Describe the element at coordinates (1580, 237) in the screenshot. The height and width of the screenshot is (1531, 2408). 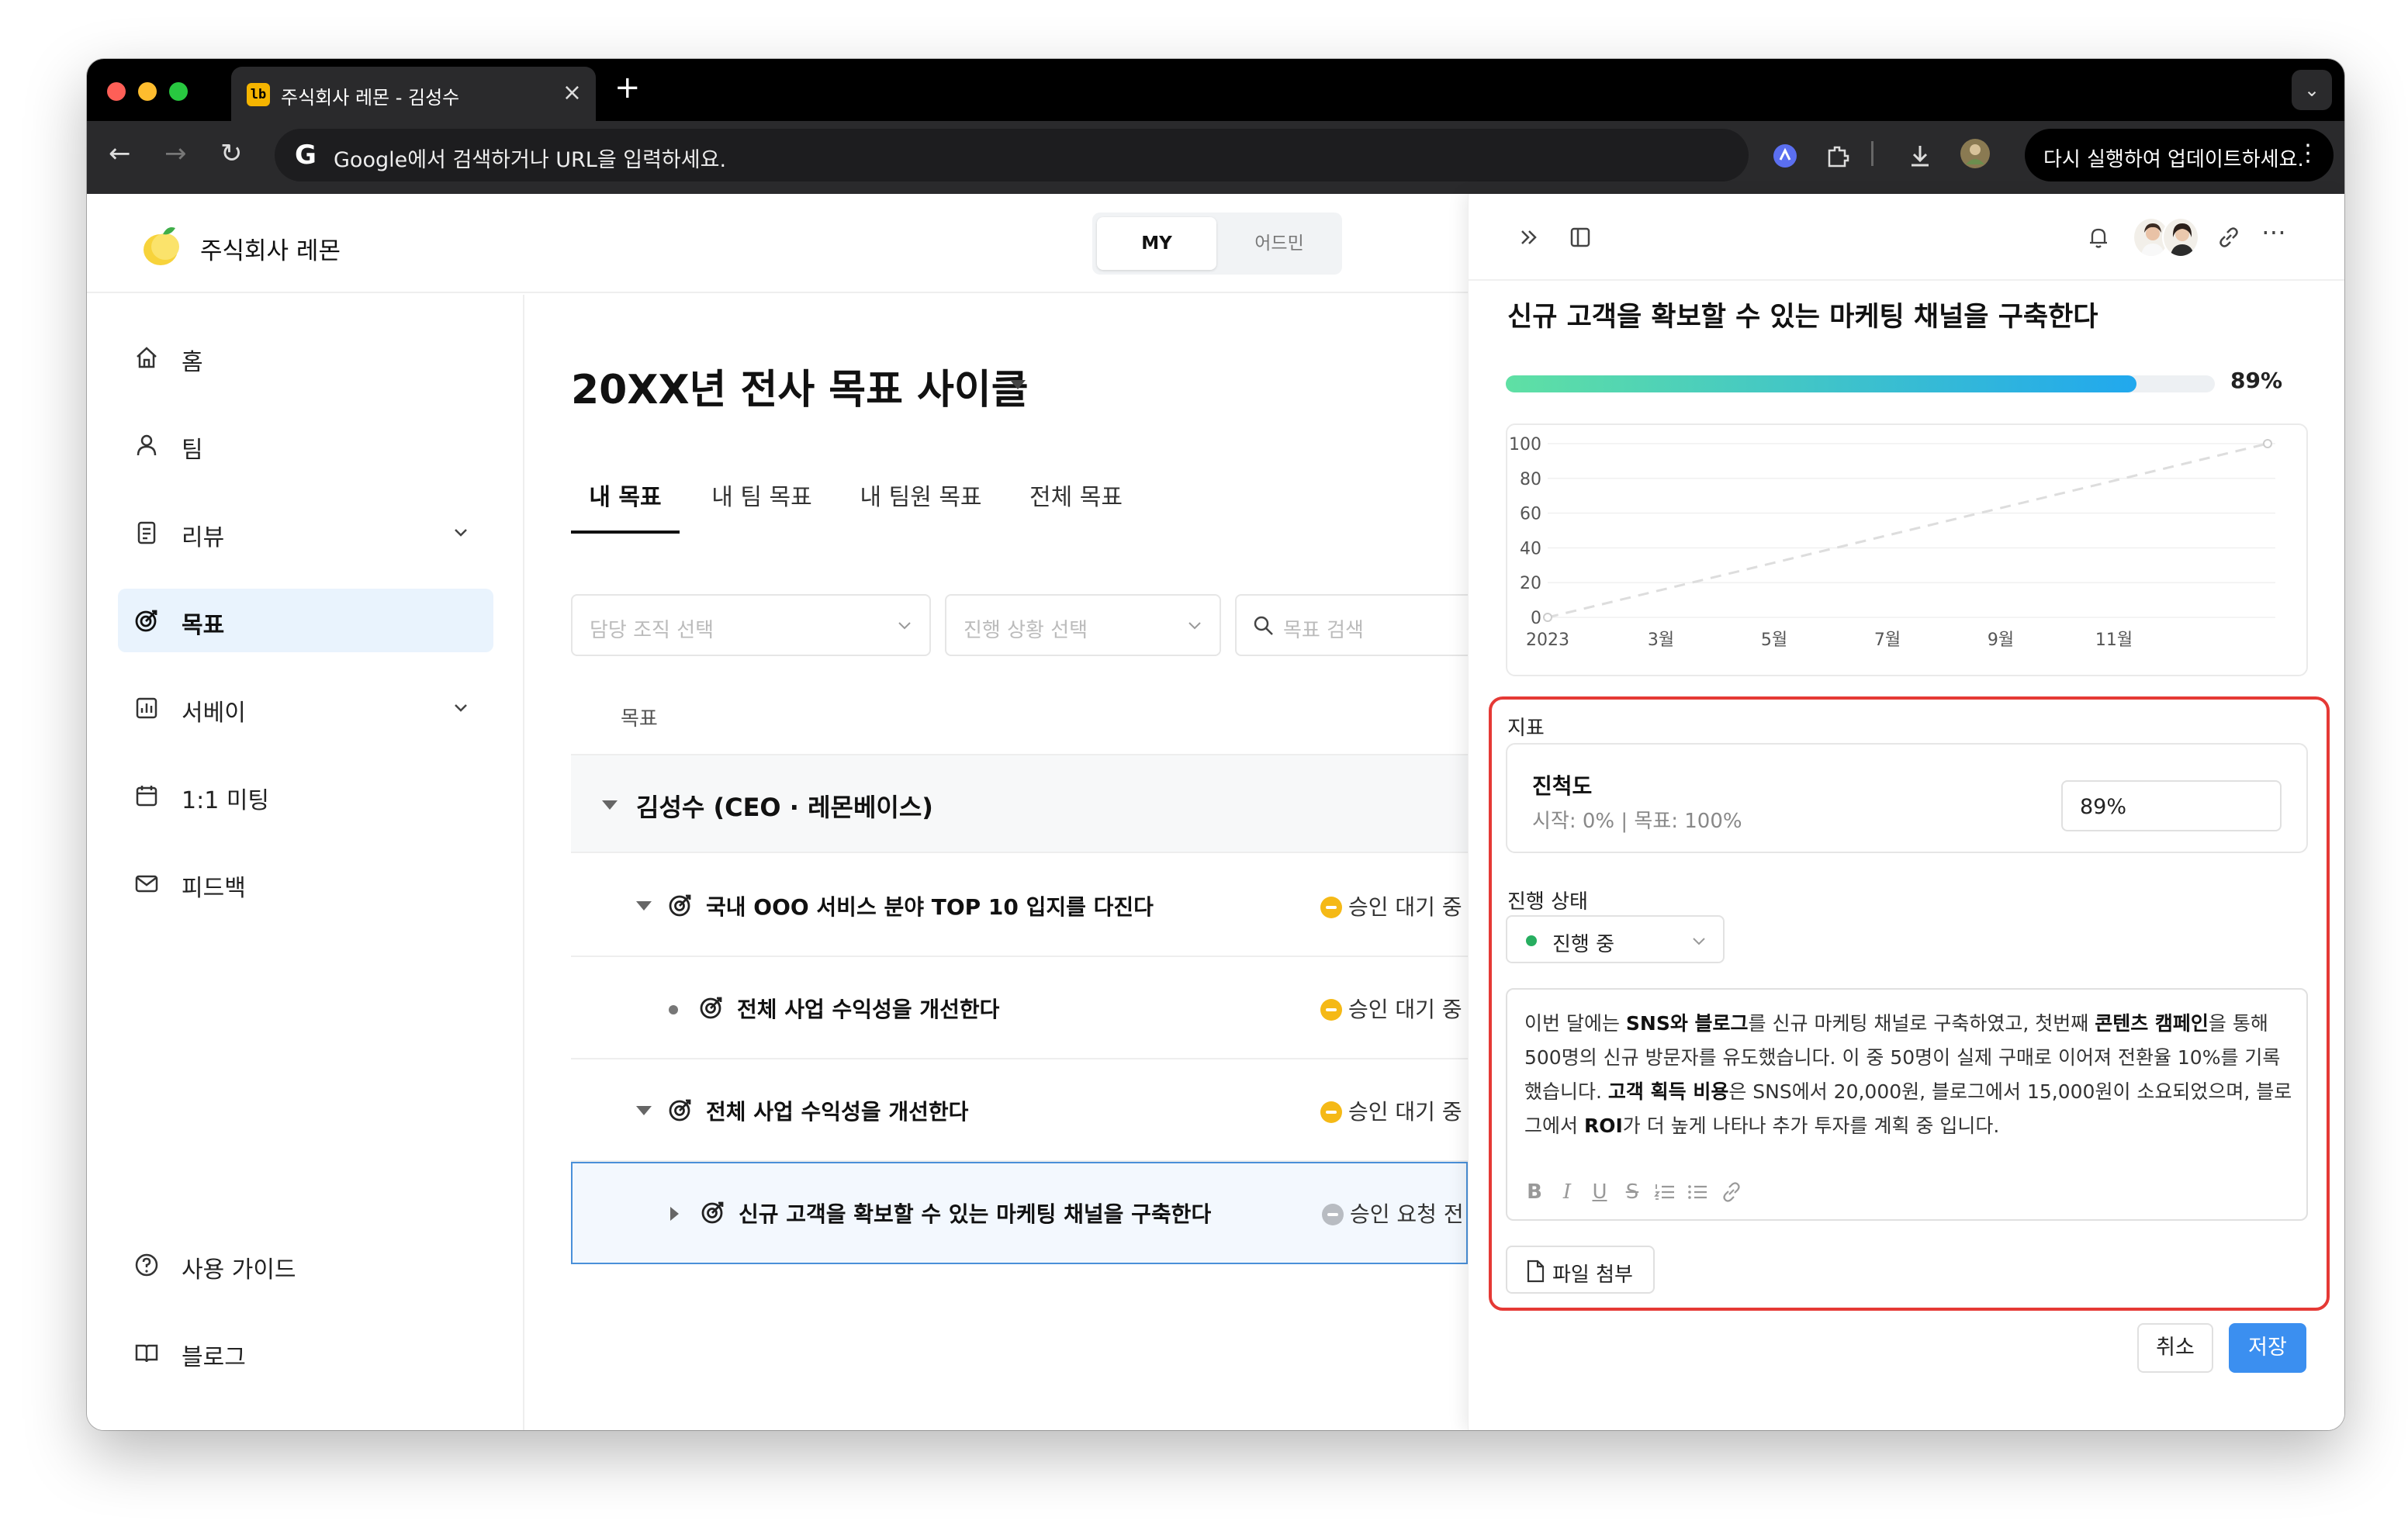
I see `sidebar-layout-icon` at that location.